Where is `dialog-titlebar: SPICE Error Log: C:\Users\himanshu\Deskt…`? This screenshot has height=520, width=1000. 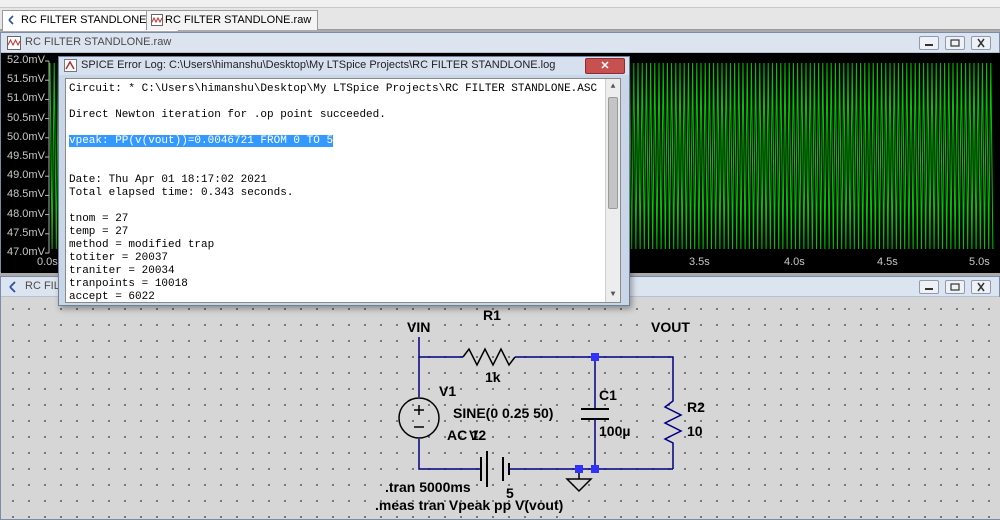 dialog-titlebar: SPICE Error Log: C:\Users\himanshu\Deskt… is located at coordinates (344, 66).